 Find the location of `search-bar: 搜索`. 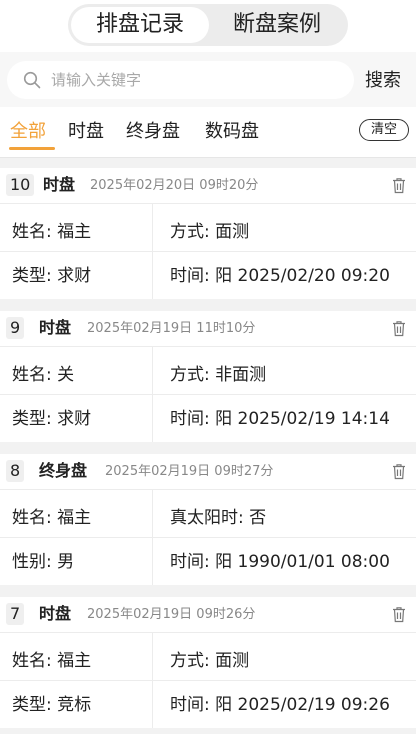

search-bar: 搜索 is located at coordinates (208, 79).